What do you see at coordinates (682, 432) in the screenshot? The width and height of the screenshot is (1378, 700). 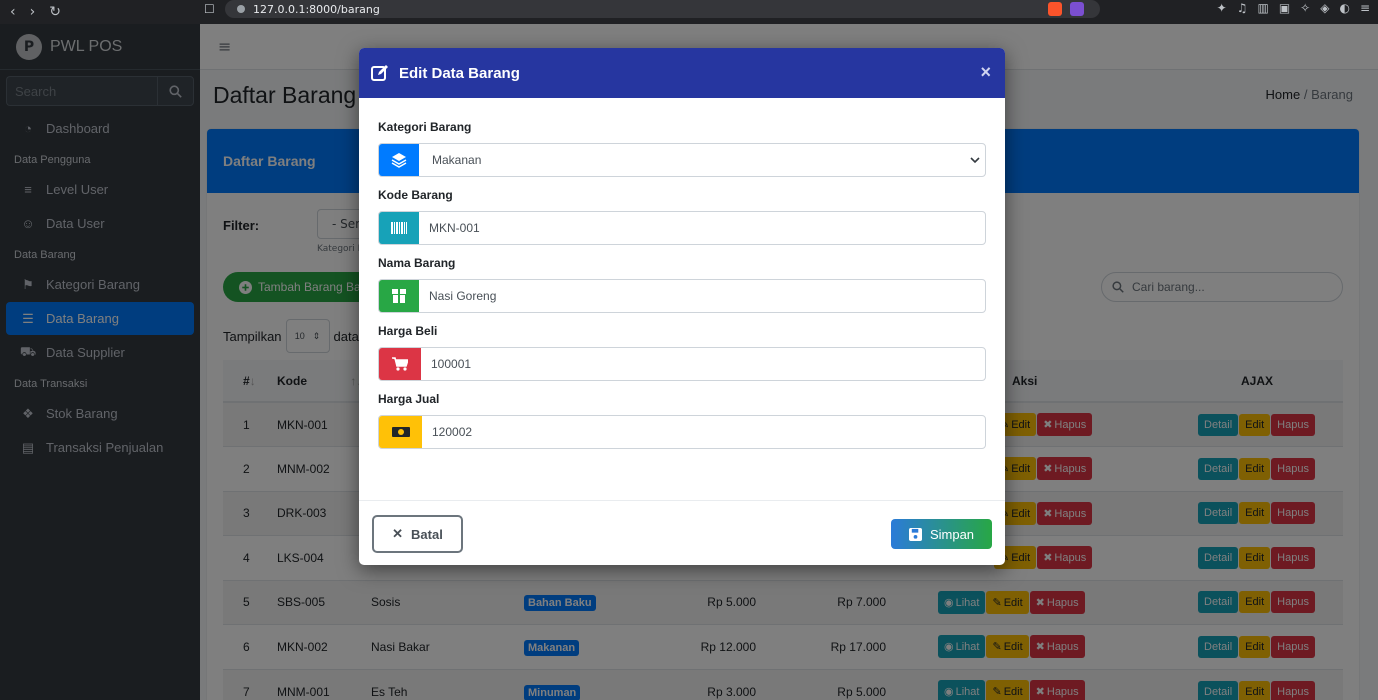 I see `harga-jual-input: 120002` at bounding box center [682, 432].